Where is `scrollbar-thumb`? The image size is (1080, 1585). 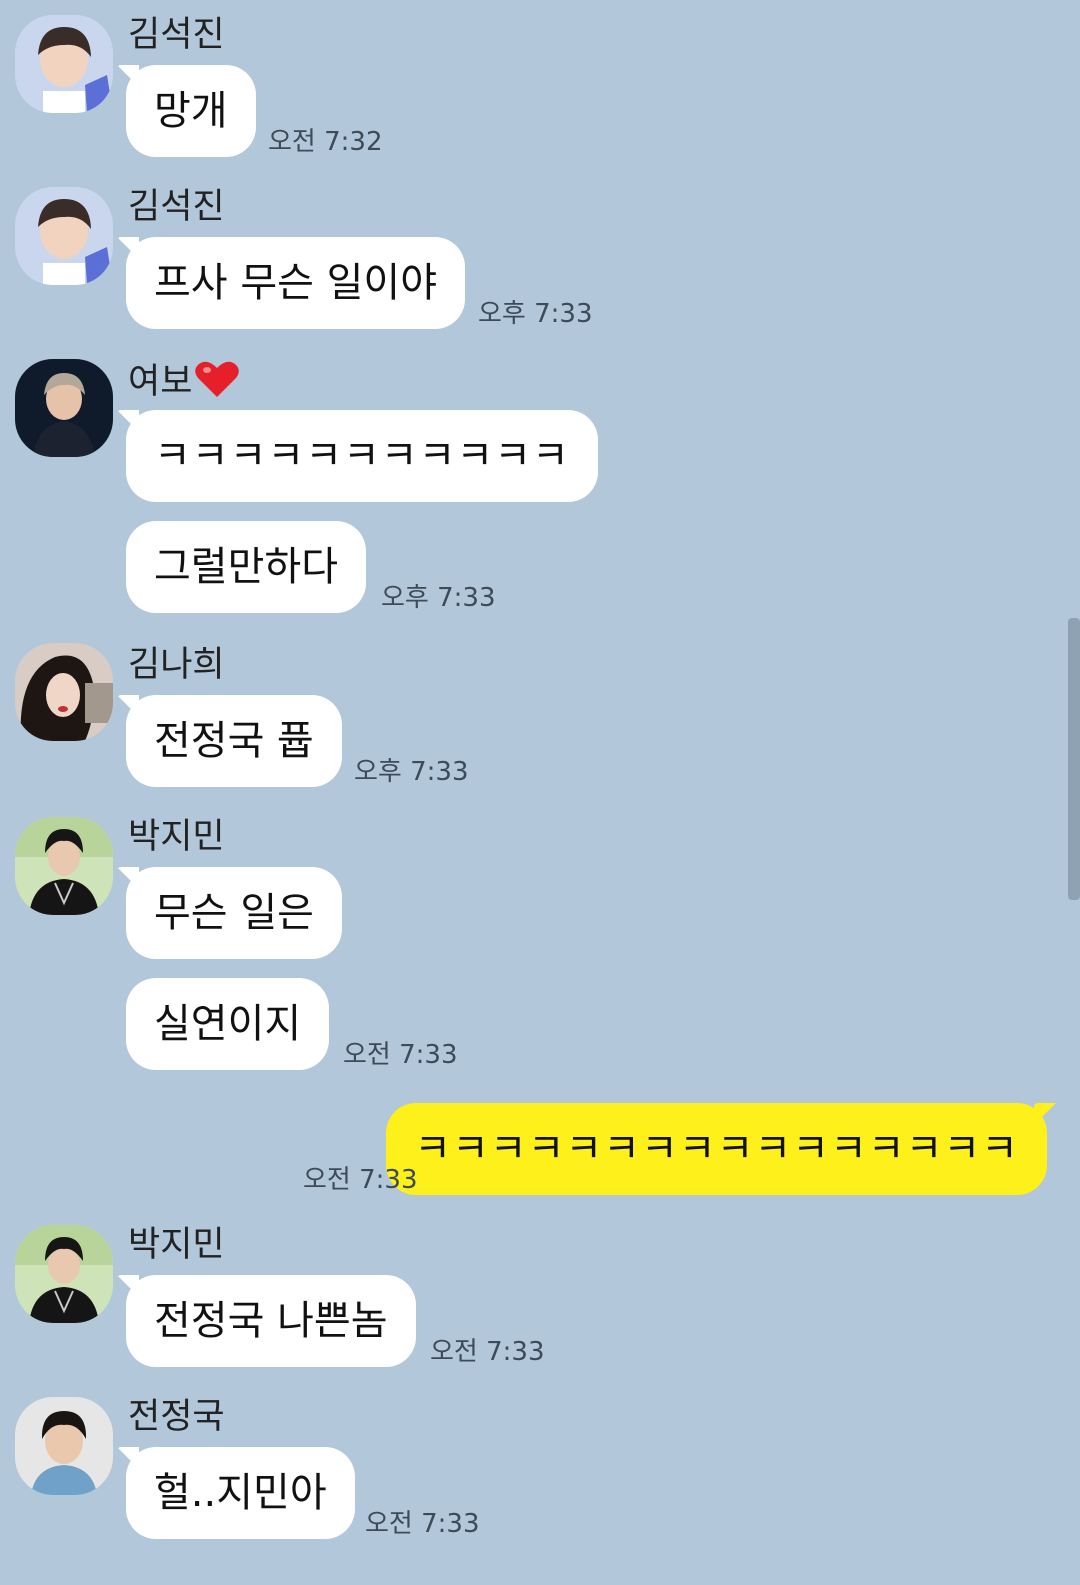
scrollbar-thumb is located at coordinates (1074, 759).